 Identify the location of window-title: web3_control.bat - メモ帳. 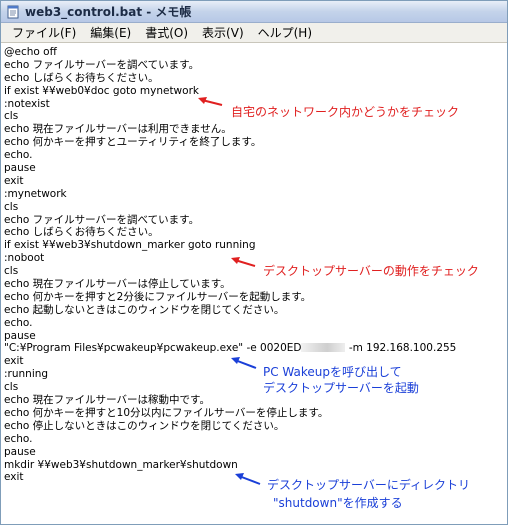
(108, 12).